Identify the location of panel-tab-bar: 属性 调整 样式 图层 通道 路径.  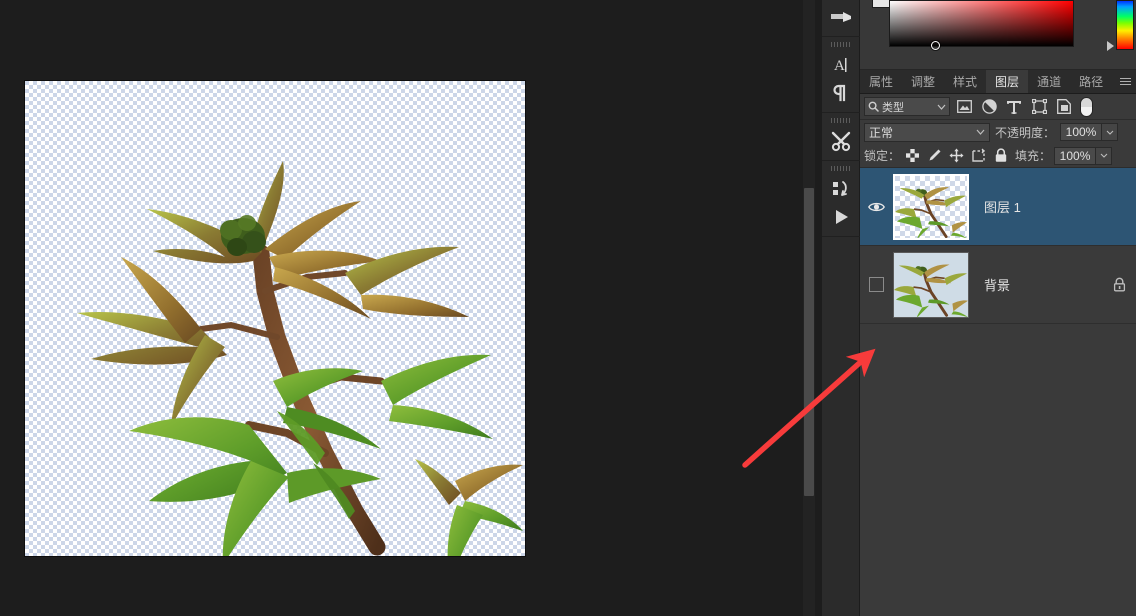
(998, 82).